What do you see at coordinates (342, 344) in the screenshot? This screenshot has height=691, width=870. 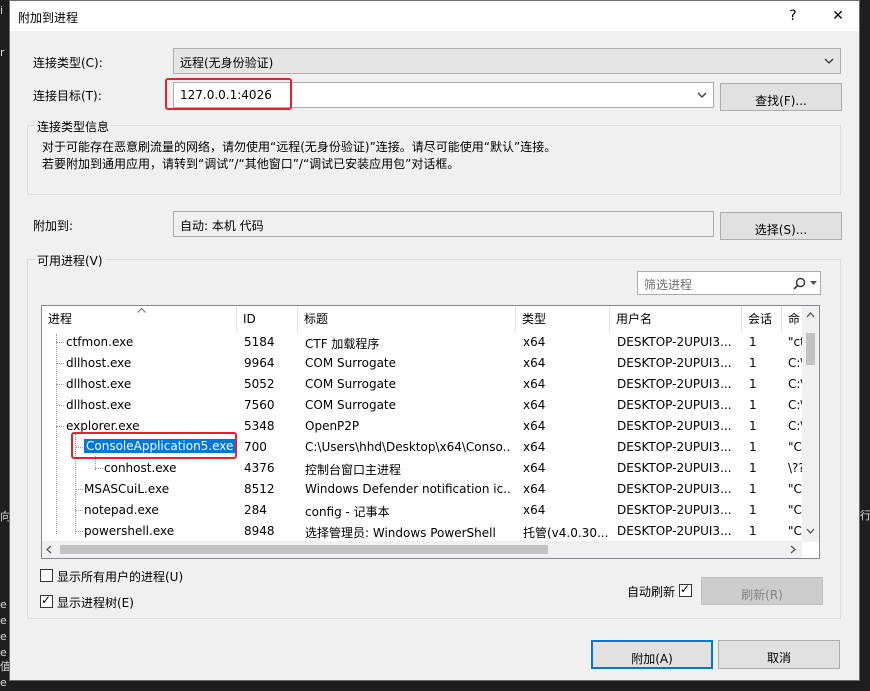 I see `process-title: CTF 加载程序` at bounding box center [342, 344].